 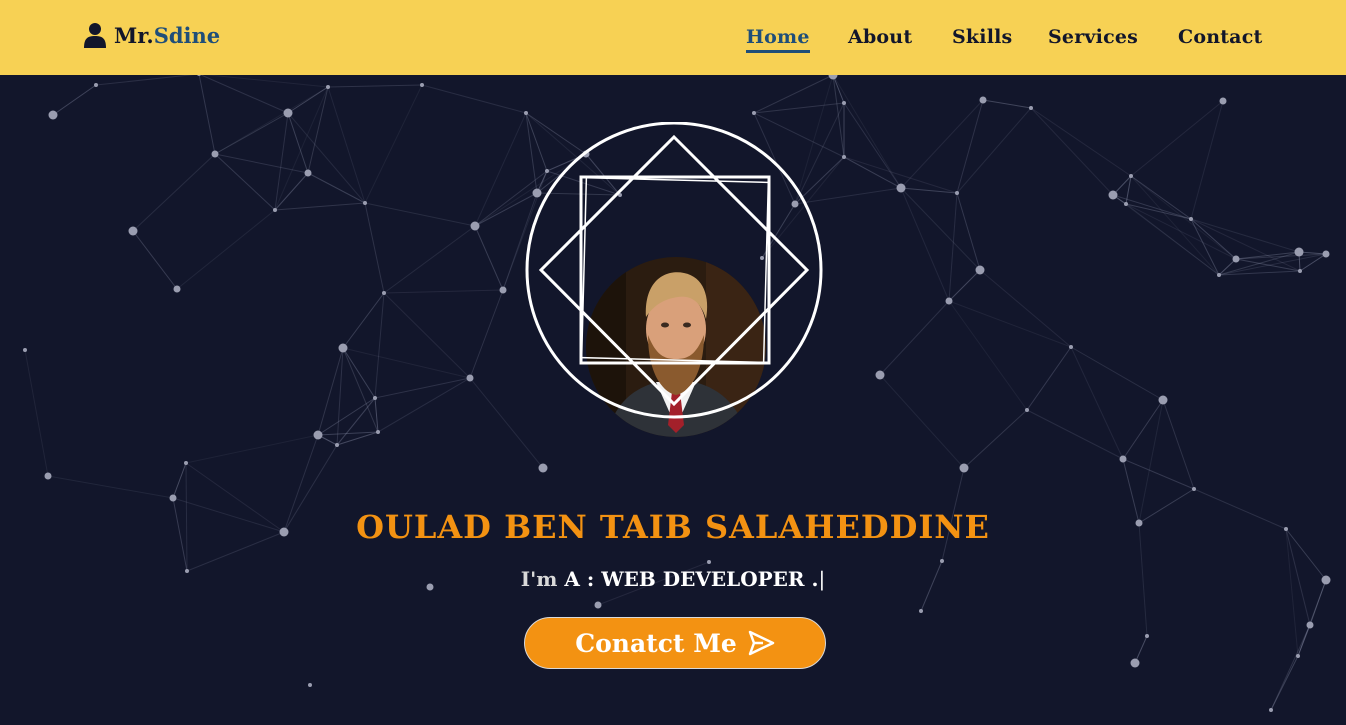 I want to click on nav-about-link: About, so click(x=880, y=37).